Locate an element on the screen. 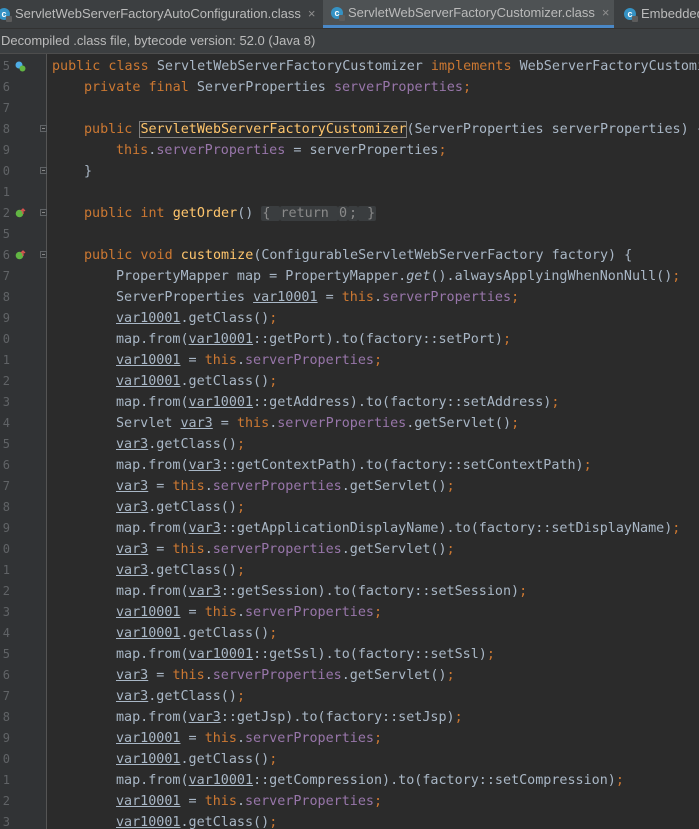 The width and height of the screenshot is (699, 829). code-token: ServletWebServerFactoryCustomizer is located at coordinates (293, 66).